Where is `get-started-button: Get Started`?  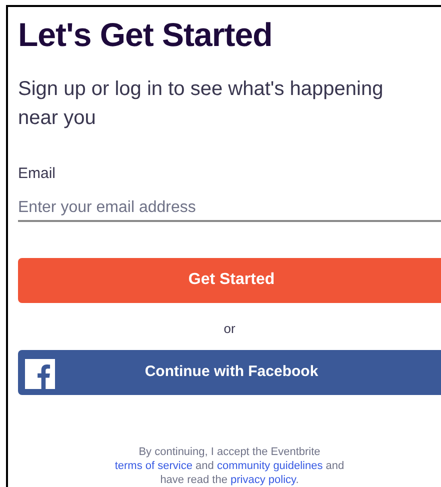
get-started-button: Get Started is located at coordinates (229, 280).